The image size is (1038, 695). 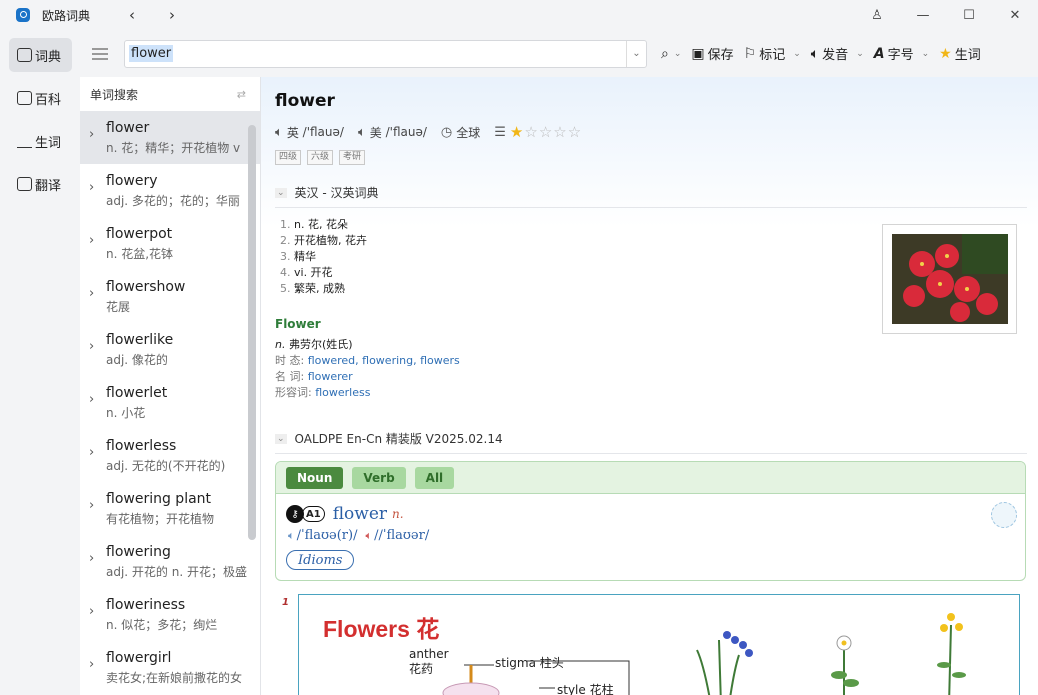 I want to click on sense-number: 1, so click(x=285, y=602).